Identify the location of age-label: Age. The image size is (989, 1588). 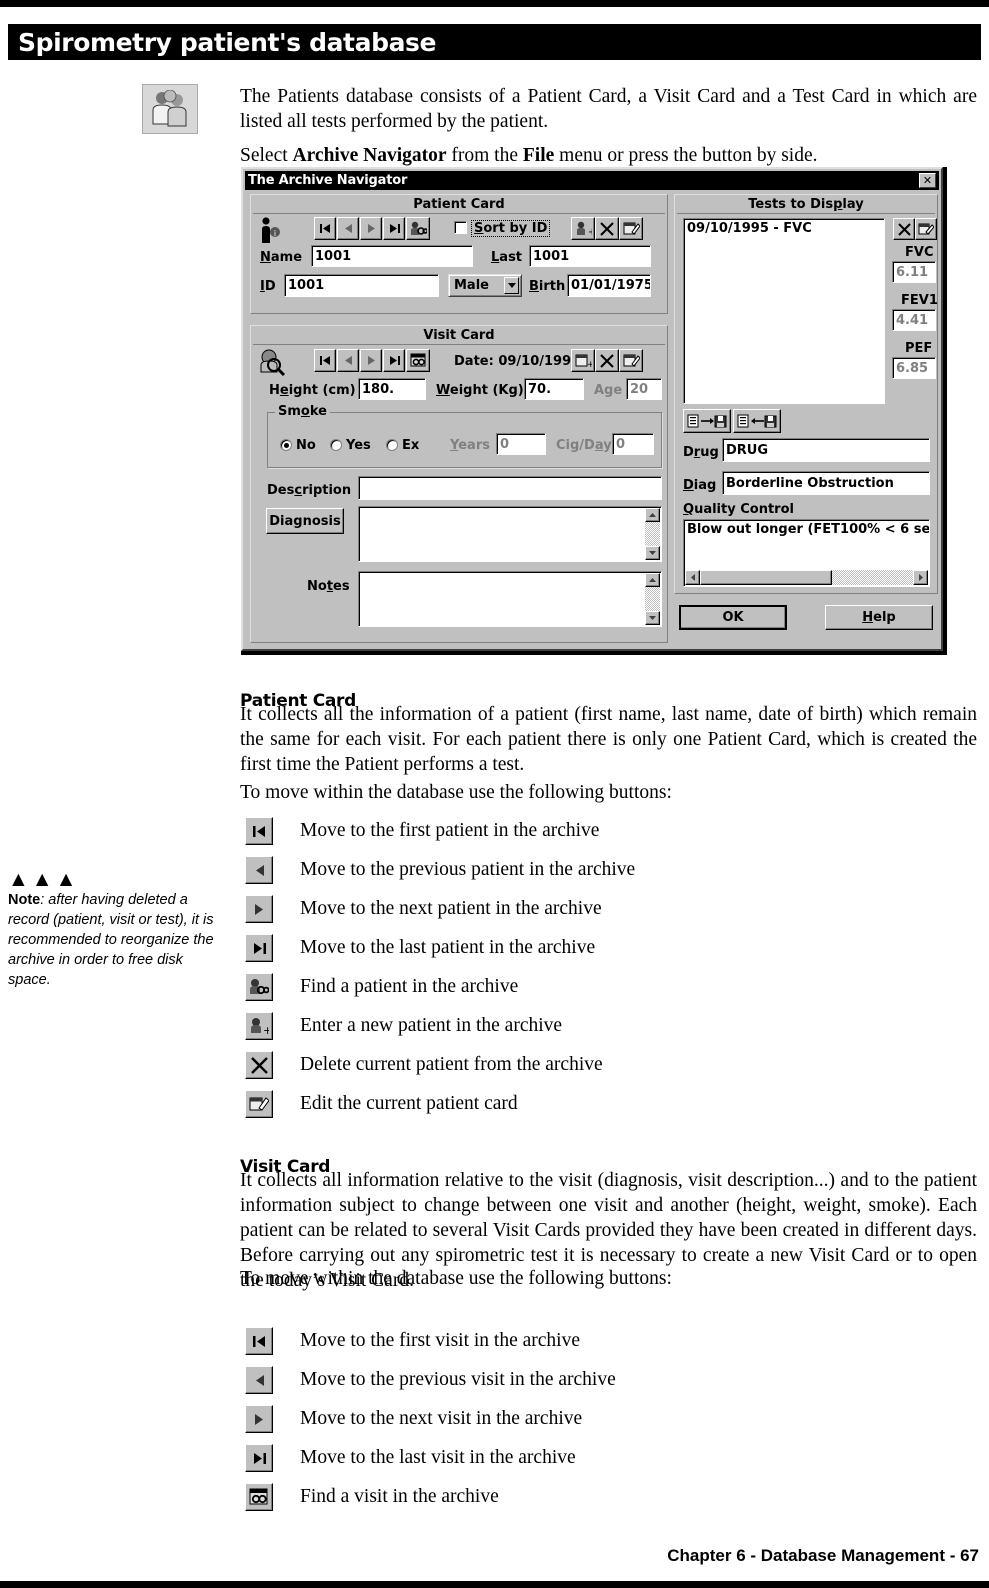
(608, 390).